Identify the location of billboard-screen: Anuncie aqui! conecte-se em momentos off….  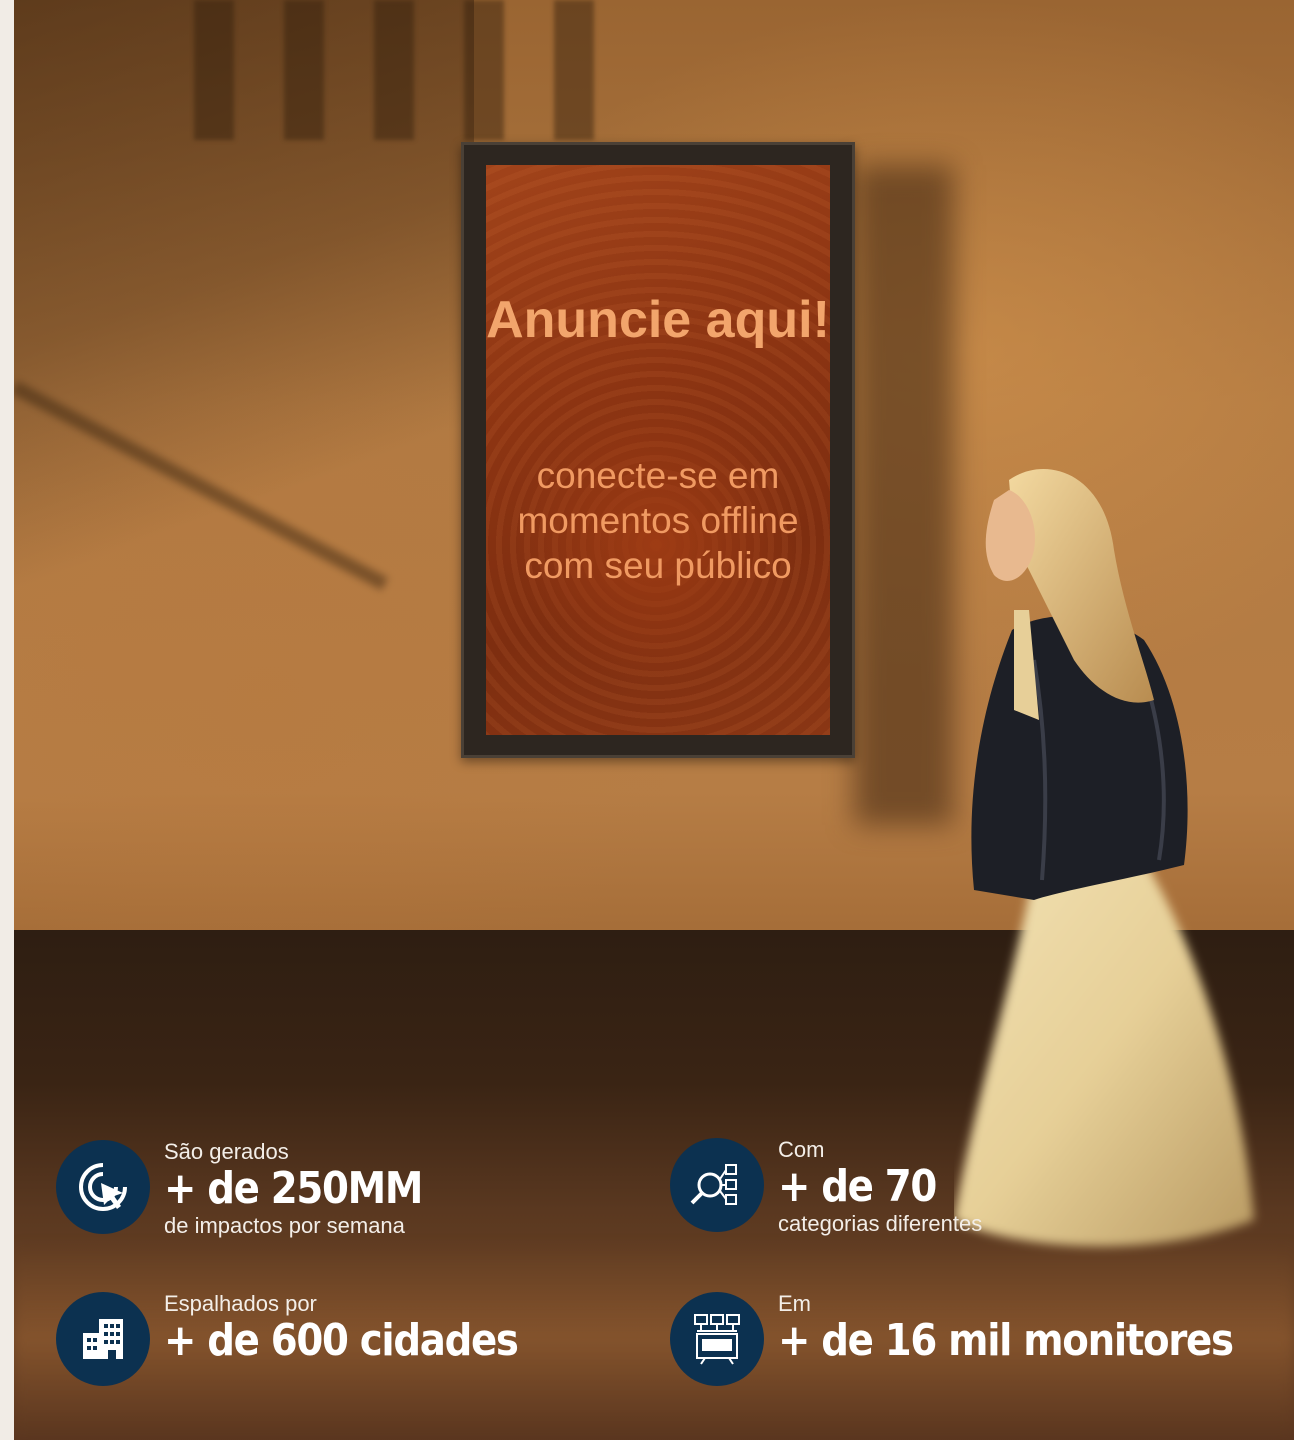
(658, 450).